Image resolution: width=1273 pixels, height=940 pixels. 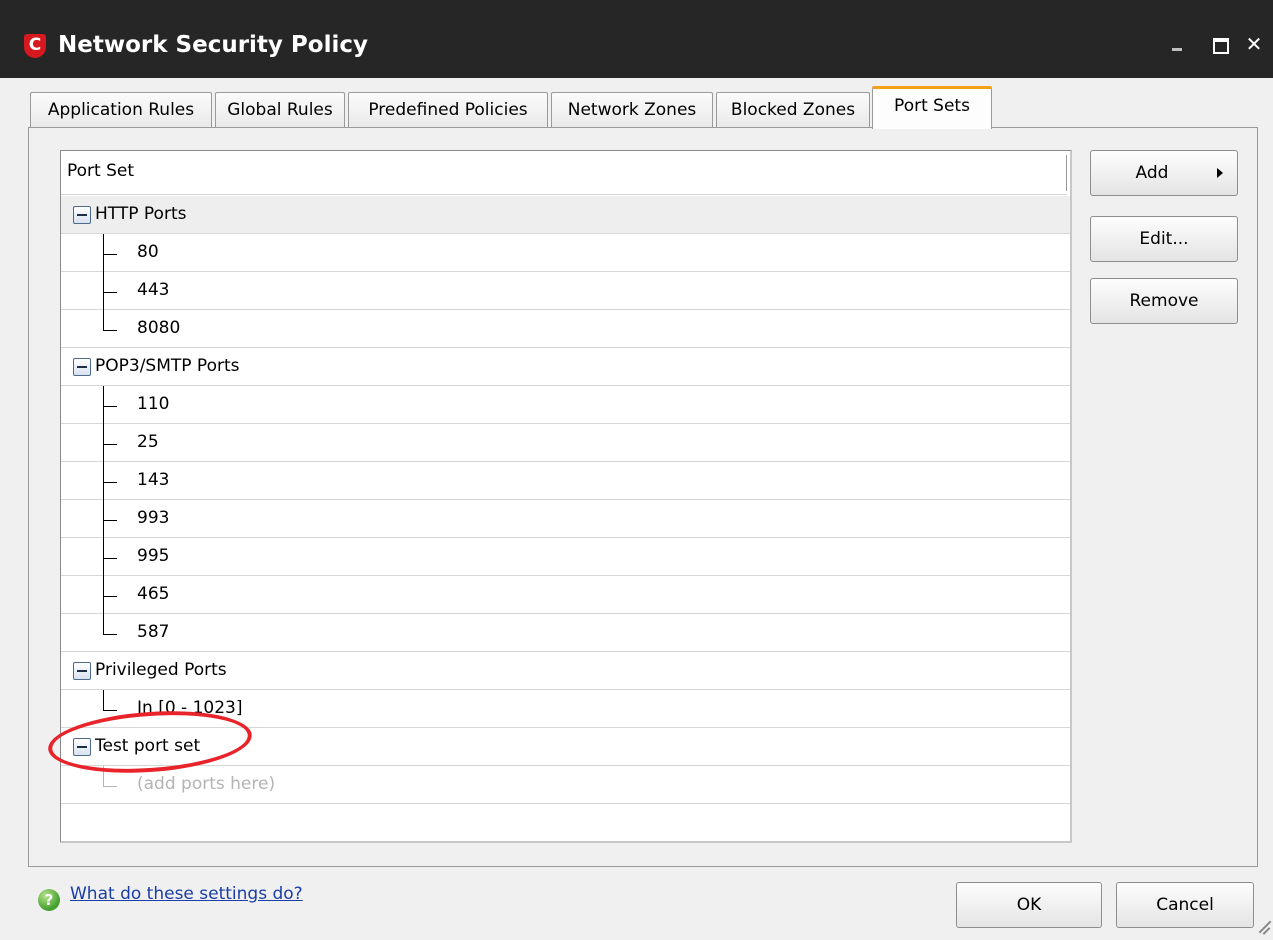 What do you see at coordinates (49, 900) in the screenshot?
I see `help-icon: ?` at bounding box center [49, 900].